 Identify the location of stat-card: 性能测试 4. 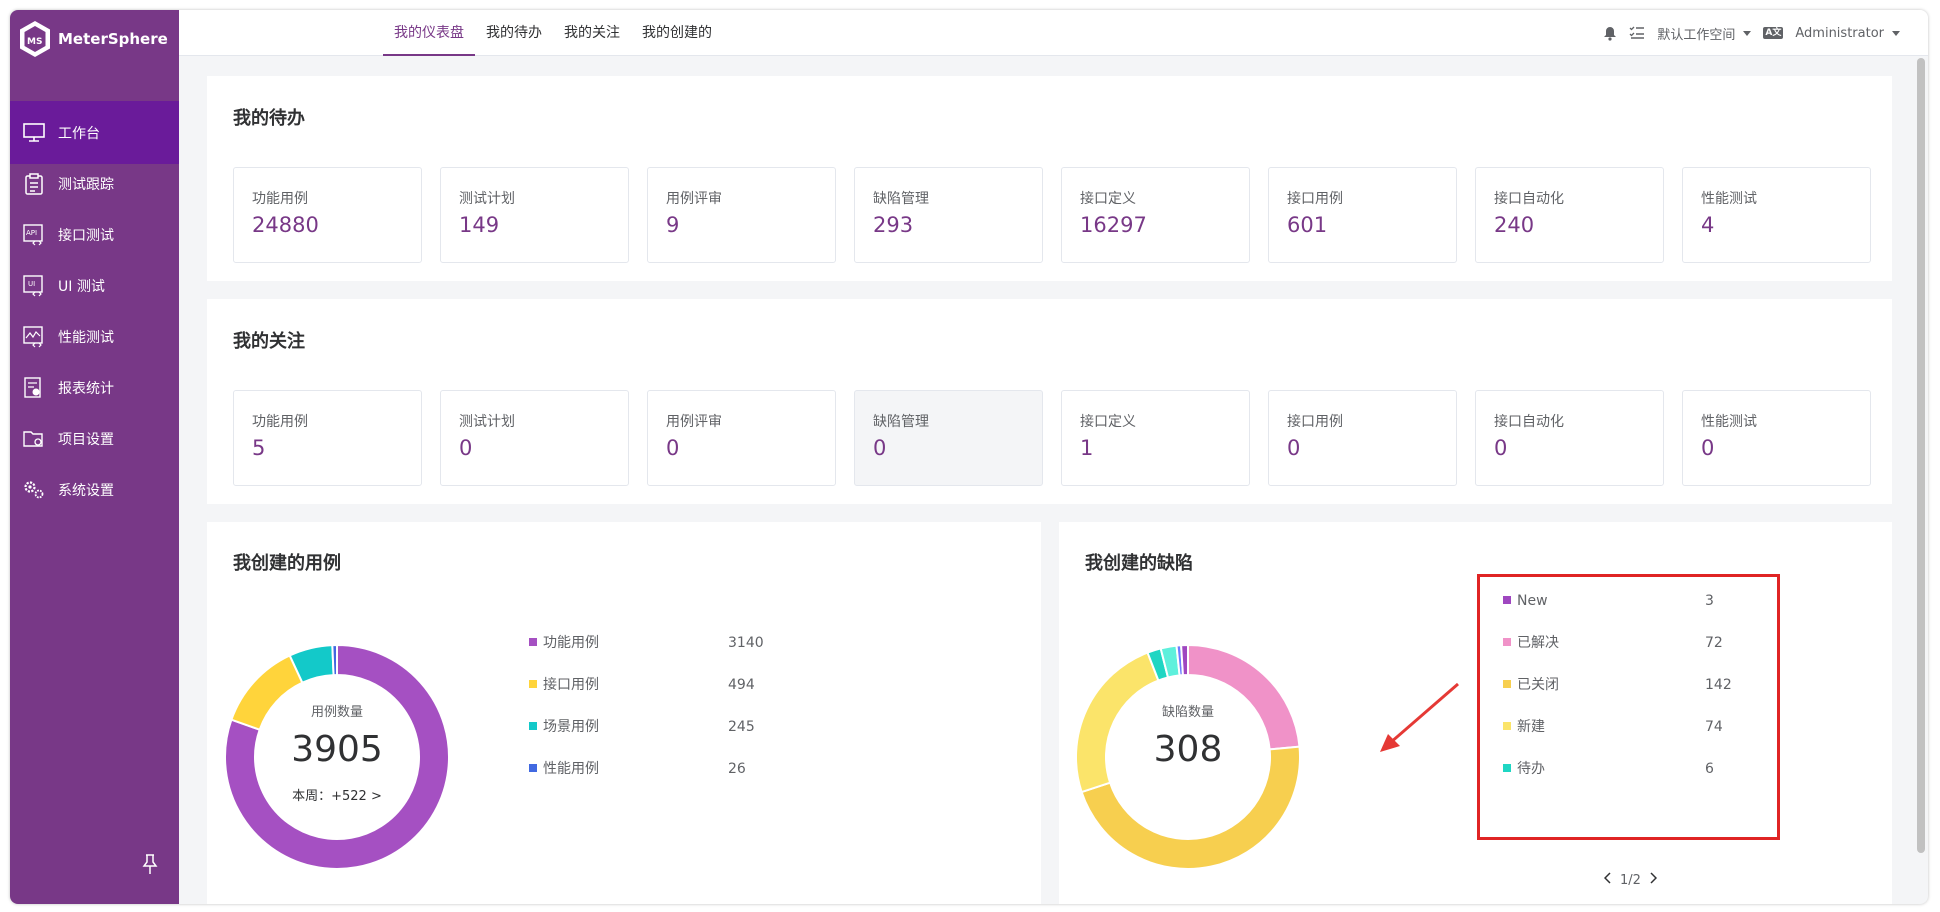
(1776, 215).